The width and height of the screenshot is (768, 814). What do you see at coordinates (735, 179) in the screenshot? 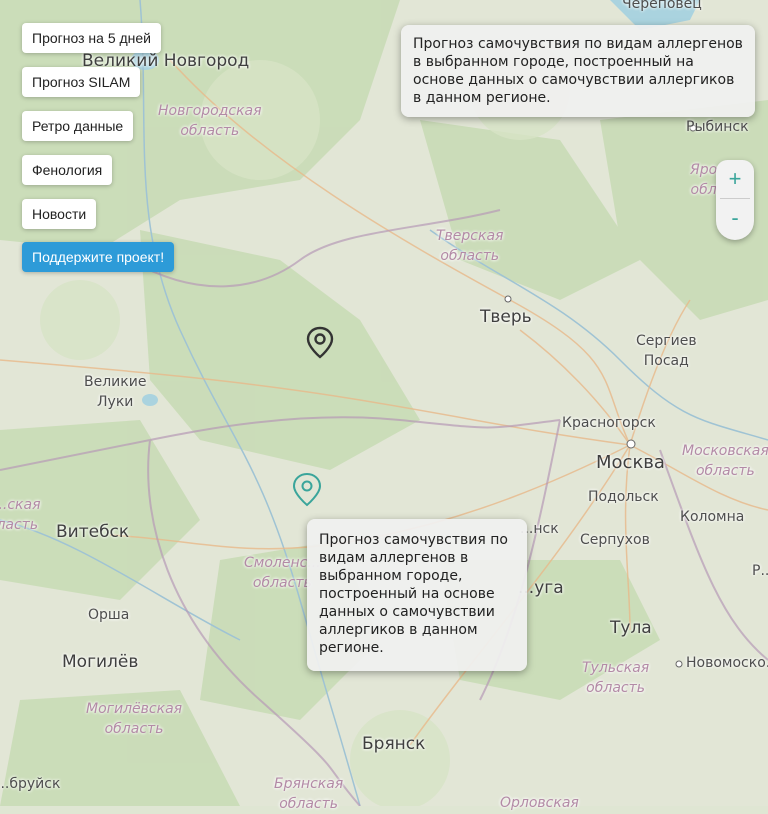
I see `zoom-in-button: +` at bounding box center [735, 179].